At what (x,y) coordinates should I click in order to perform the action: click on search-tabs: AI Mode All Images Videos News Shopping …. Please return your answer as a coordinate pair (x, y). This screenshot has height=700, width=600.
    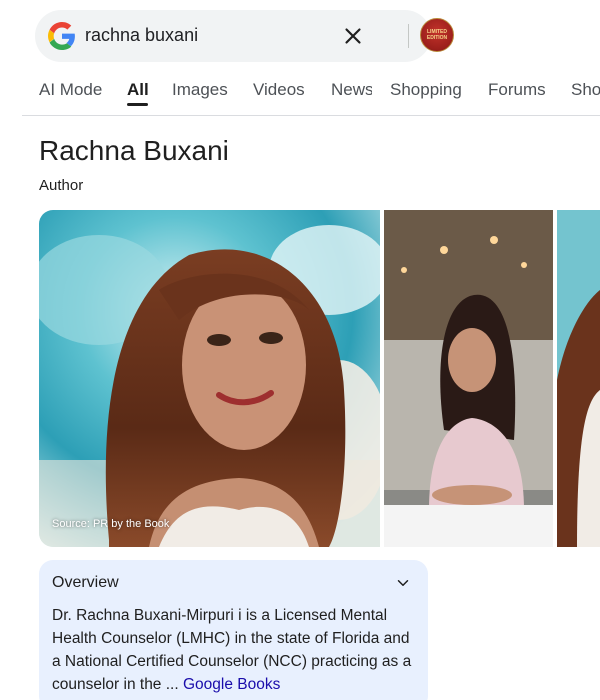
    Looking at the image, I should click on (300, 90).